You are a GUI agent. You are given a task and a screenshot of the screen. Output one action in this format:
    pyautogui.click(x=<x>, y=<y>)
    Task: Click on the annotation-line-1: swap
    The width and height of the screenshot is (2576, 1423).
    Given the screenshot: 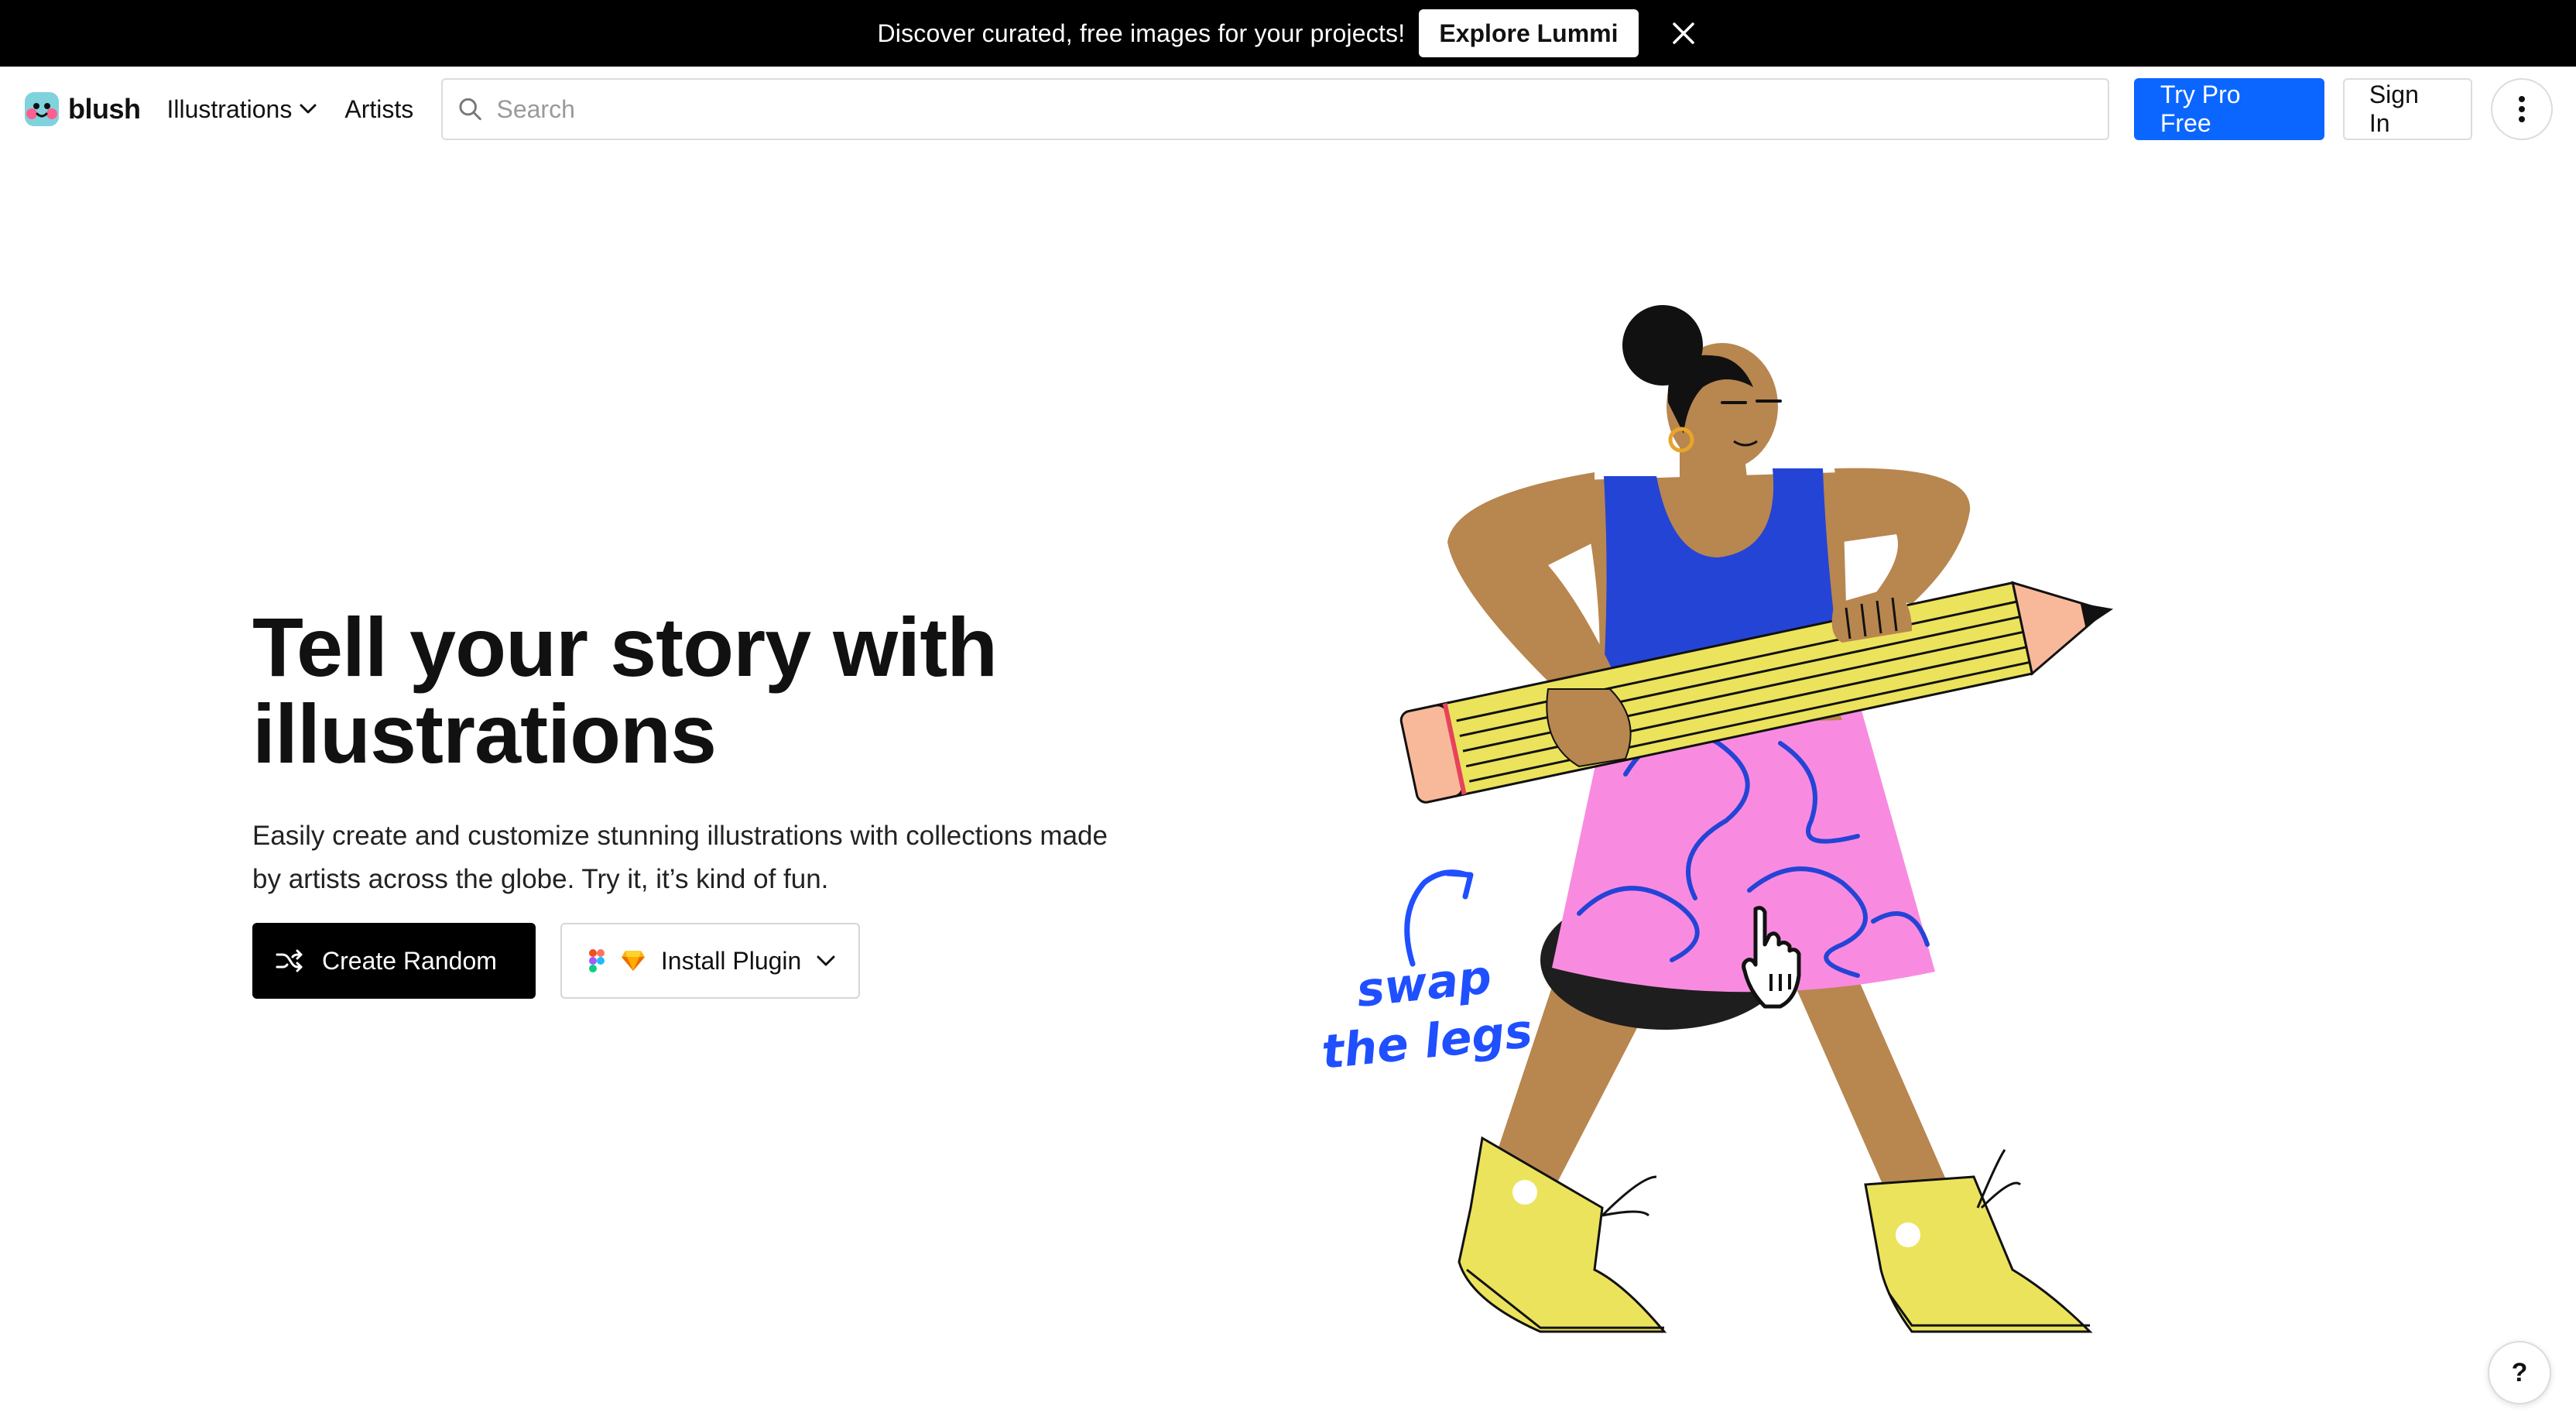 What is the action you would take?
    pyautogui.click(x=1424, y=984)
    